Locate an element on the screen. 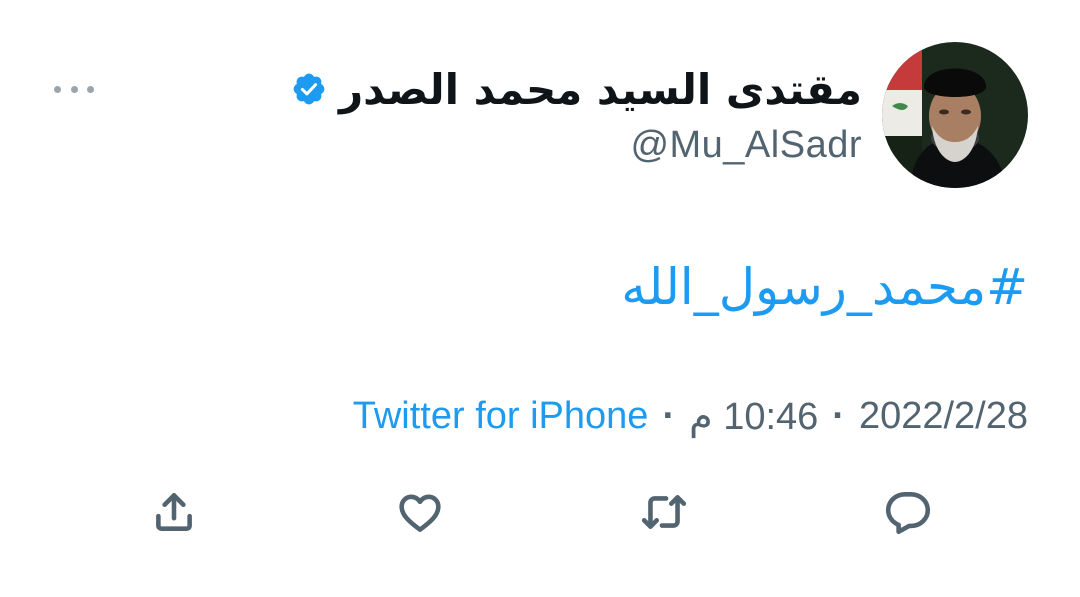 This screenshot has height=597, width=1080. avatar is located at coordinates (955, 115).